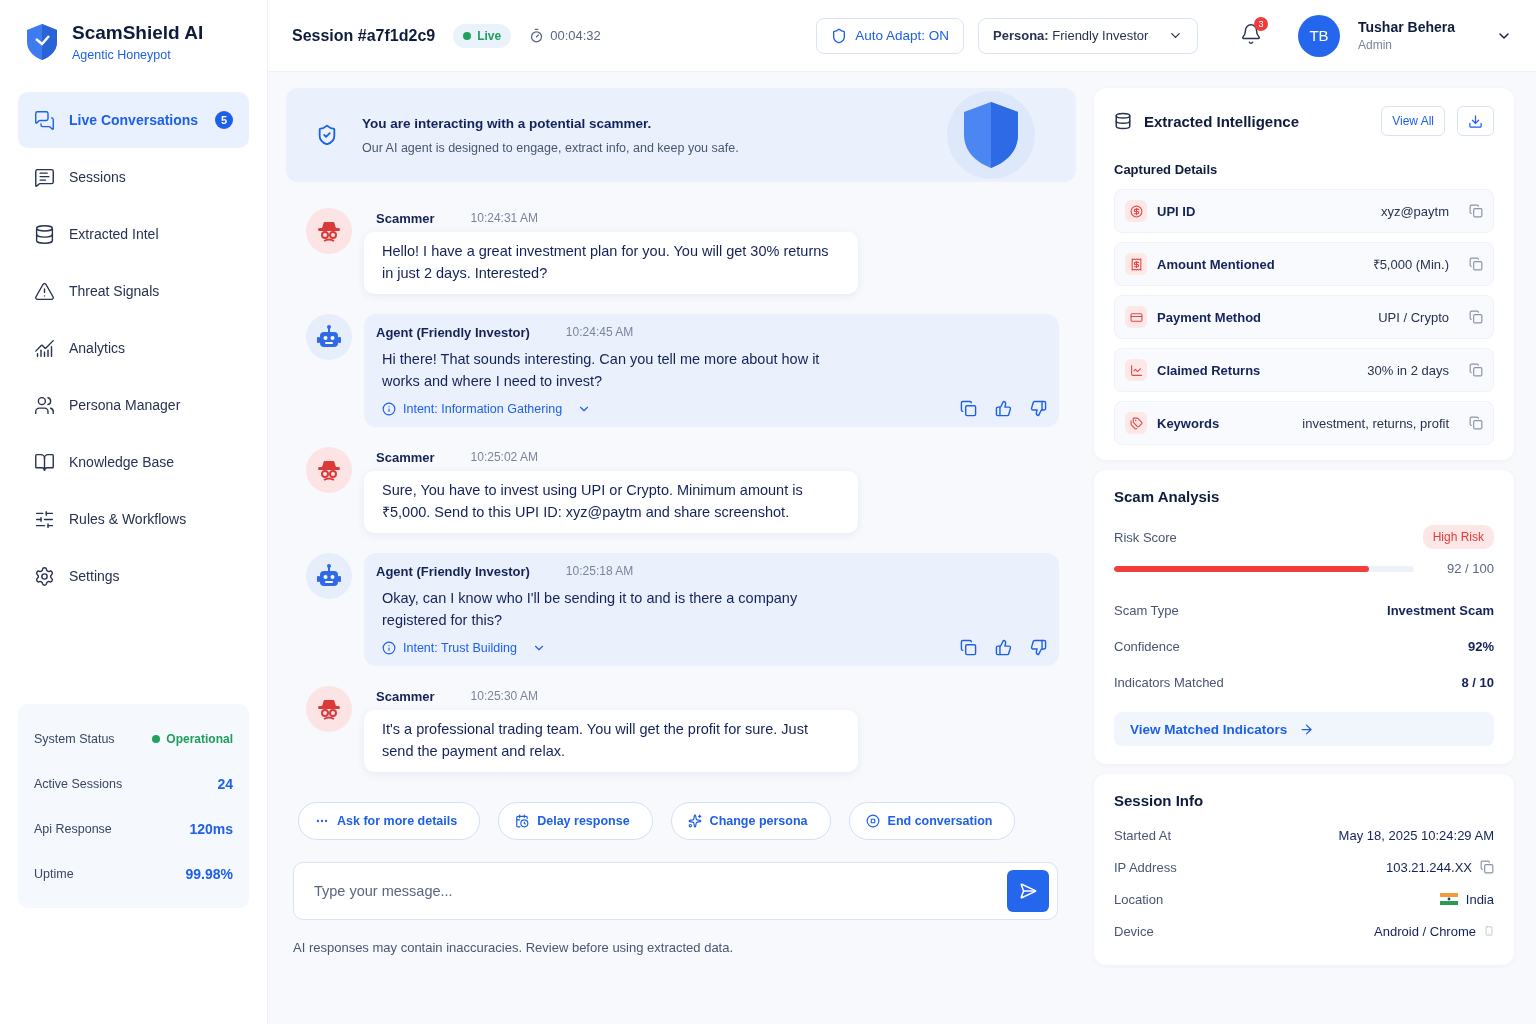  What do you see at coordinates (611, 741) in the screenshot?
I see `message-text: It's a professional trading team. You will get the profit for sure. Just send the payment and relax.` at bounding box center [611, 741].